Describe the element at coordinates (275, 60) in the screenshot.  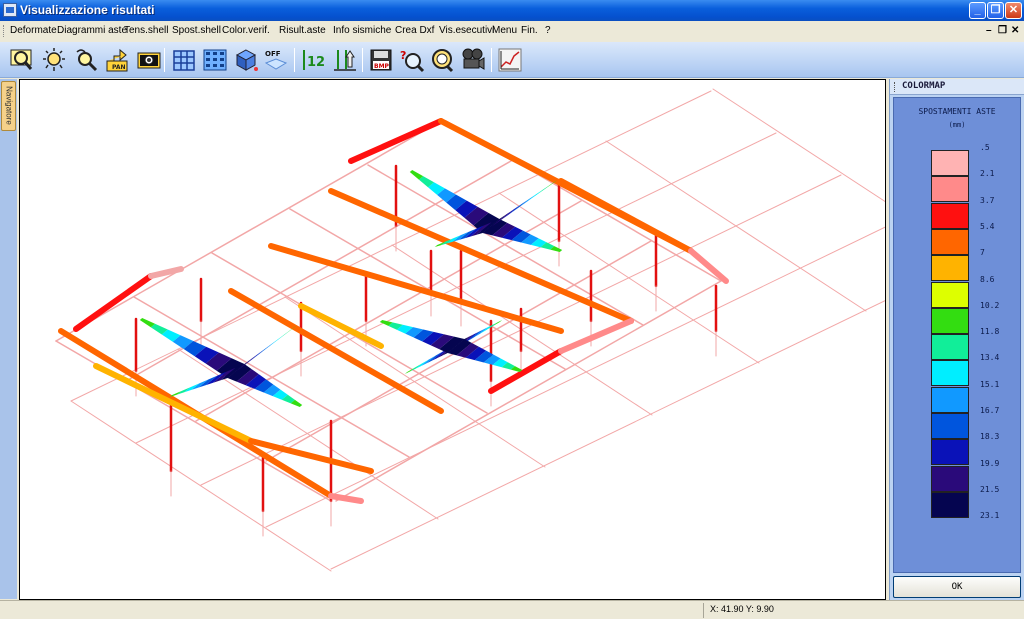
I see `view-off-icon: OFF` at that location.